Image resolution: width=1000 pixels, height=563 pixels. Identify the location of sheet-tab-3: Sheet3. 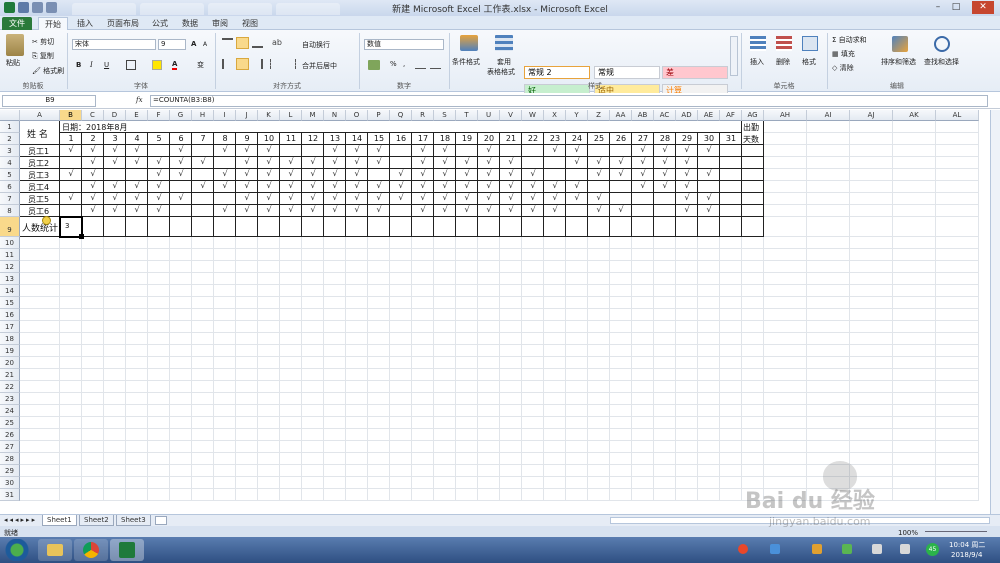
(133, 520).